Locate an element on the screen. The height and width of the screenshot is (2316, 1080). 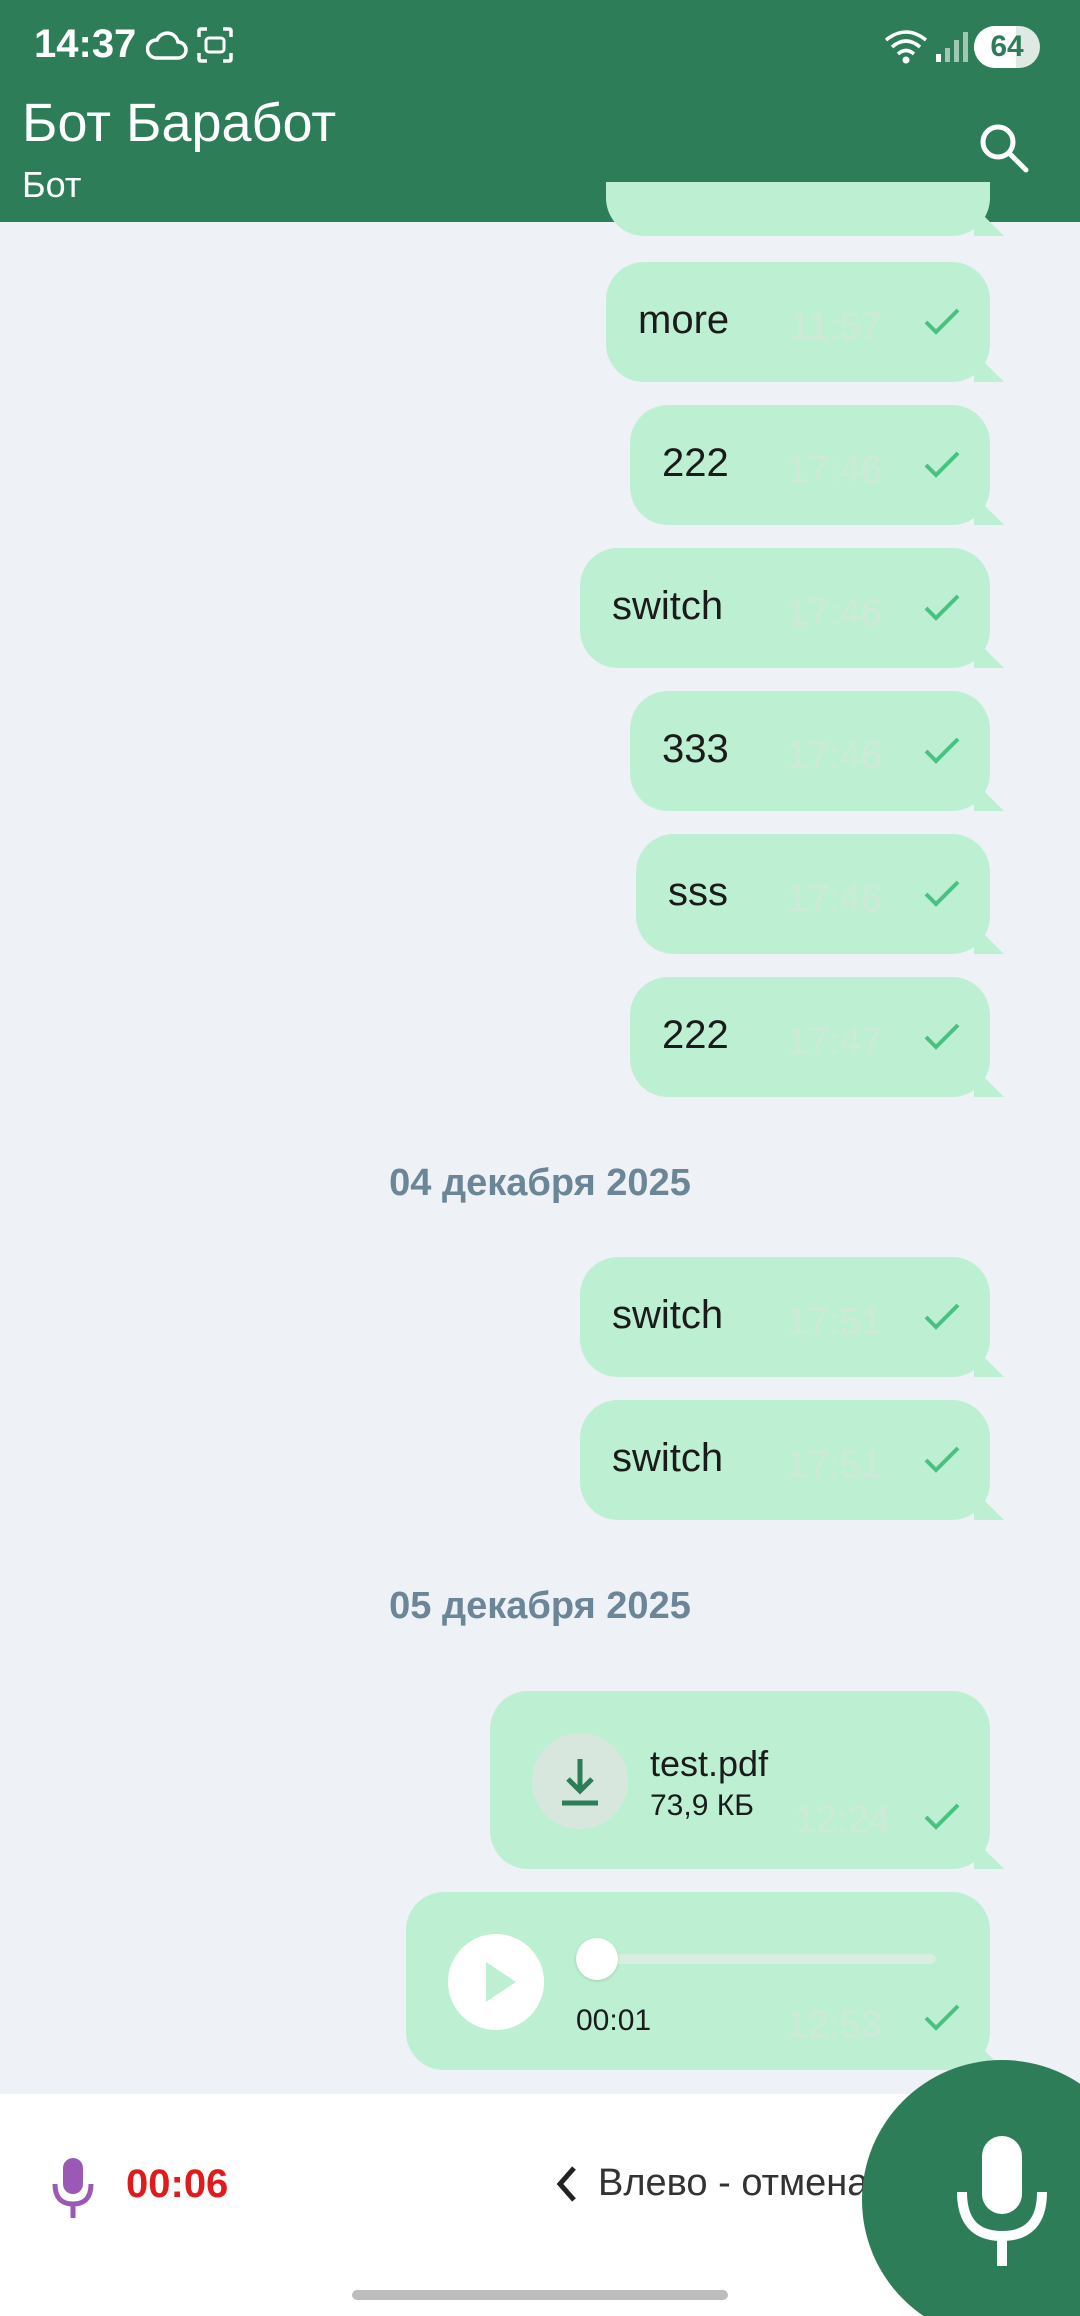
download-icon is located at coordinates (580, 1782).